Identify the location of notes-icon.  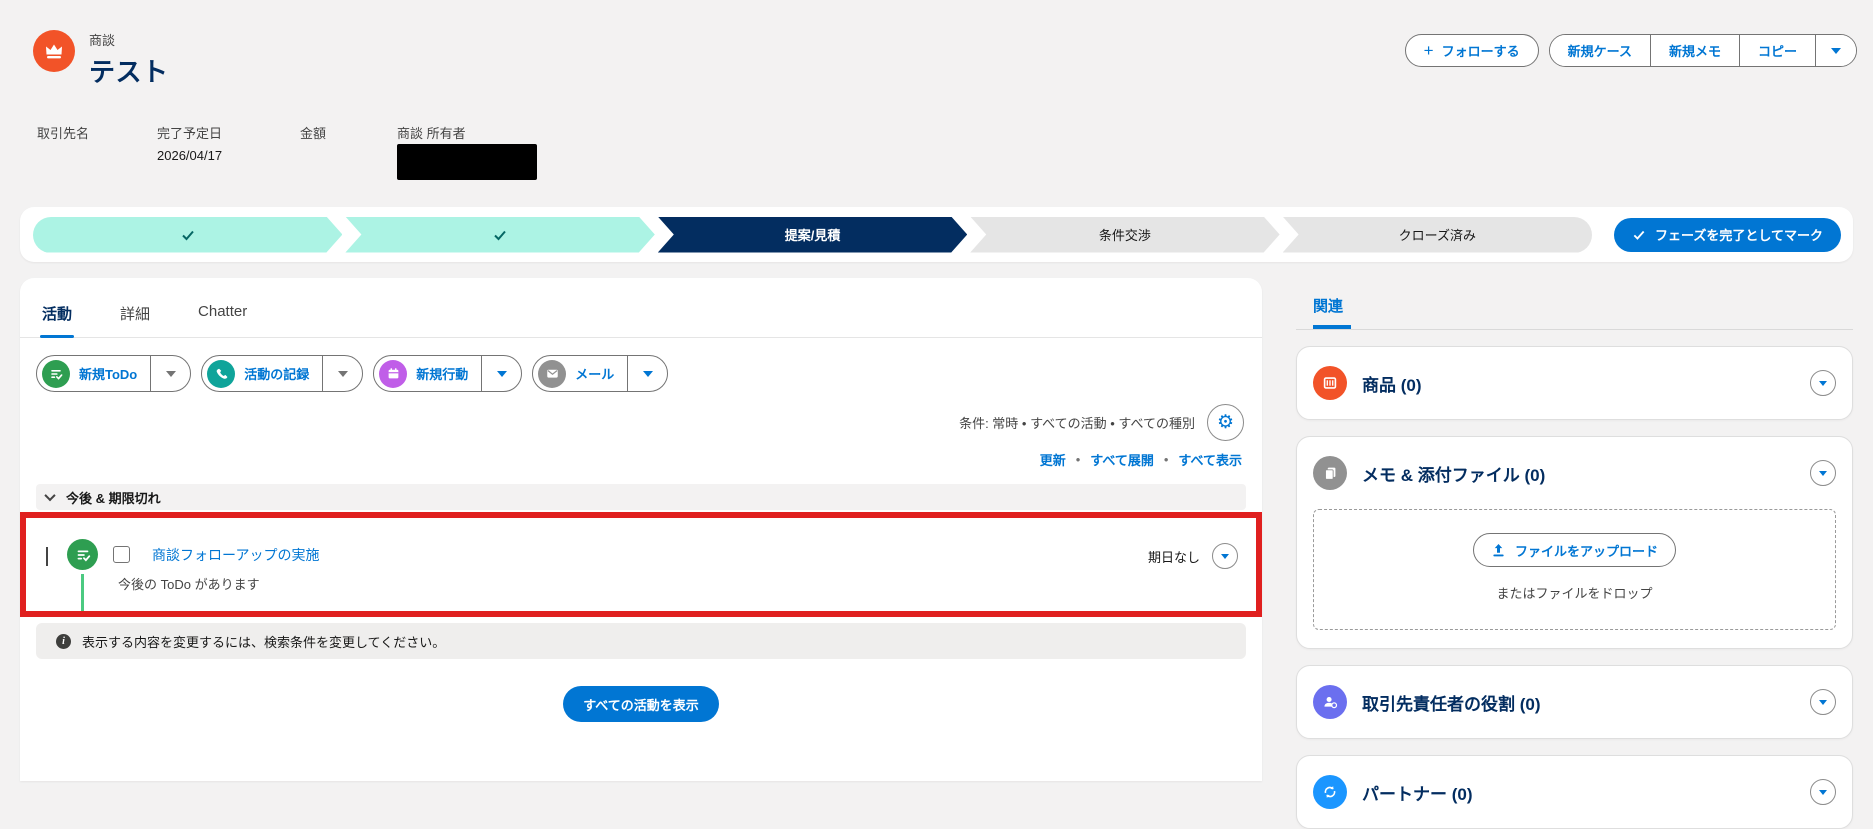
(1330, 473).